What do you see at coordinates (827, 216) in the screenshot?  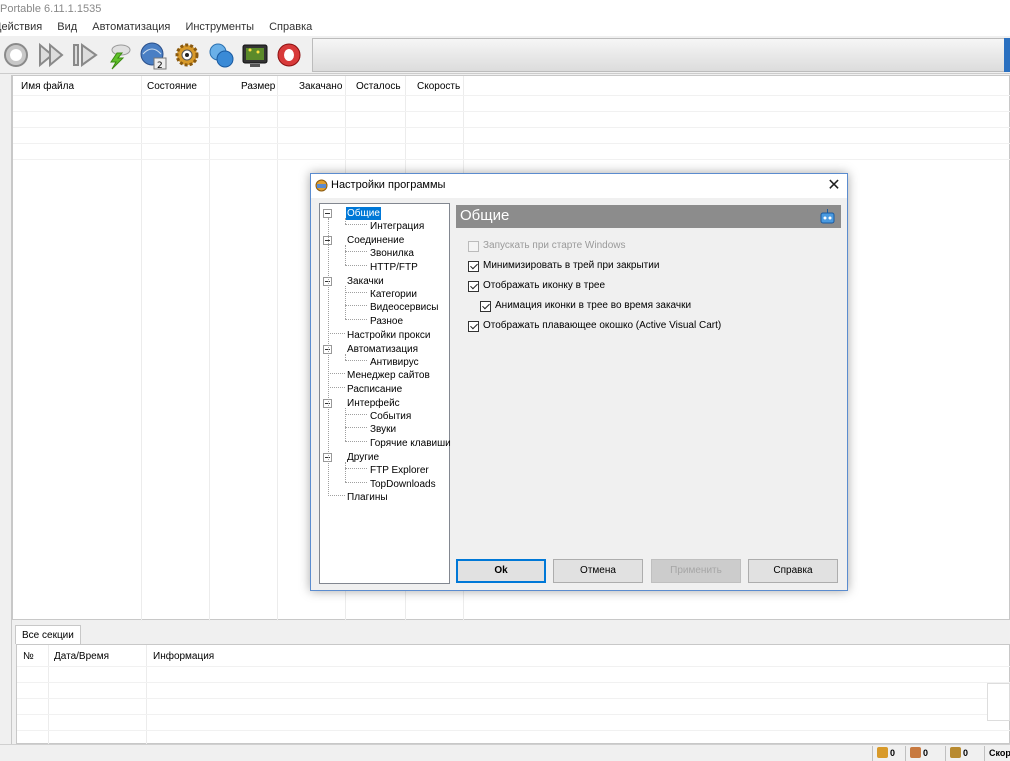 I see `robot-icon` at bounding box center [827, 216].